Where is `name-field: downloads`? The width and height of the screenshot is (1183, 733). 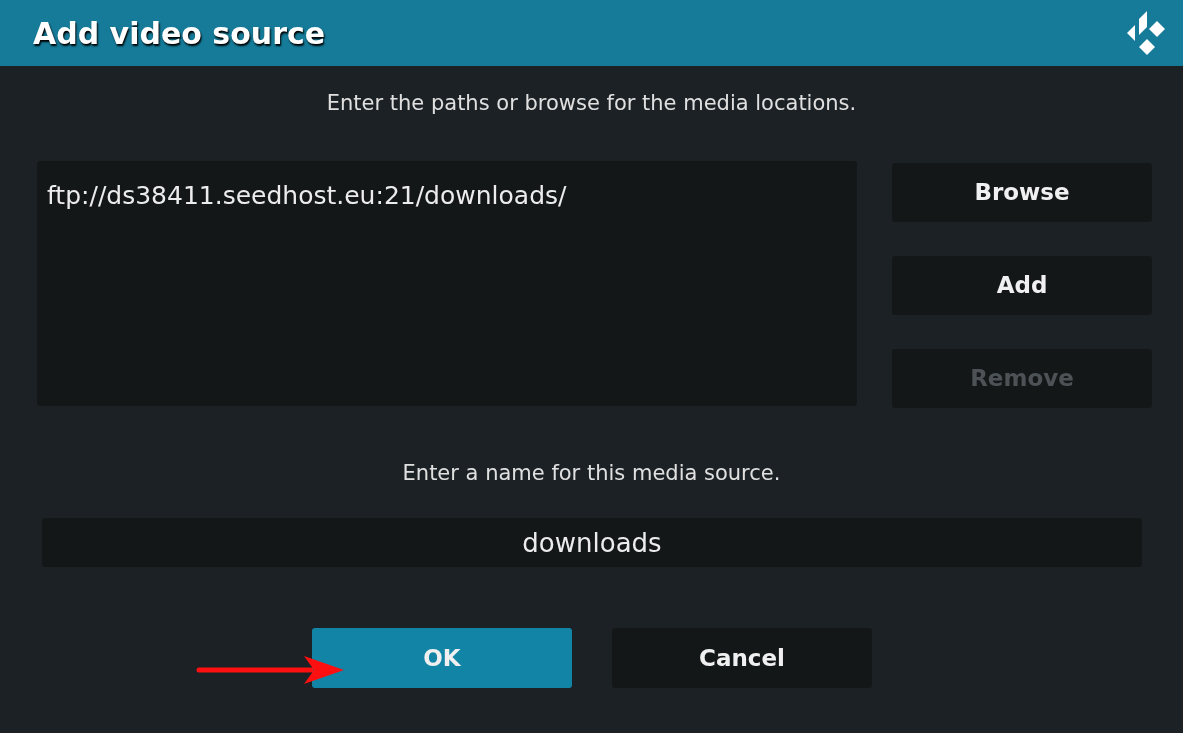 name-field: downloads is located at coordinates (592, 542).